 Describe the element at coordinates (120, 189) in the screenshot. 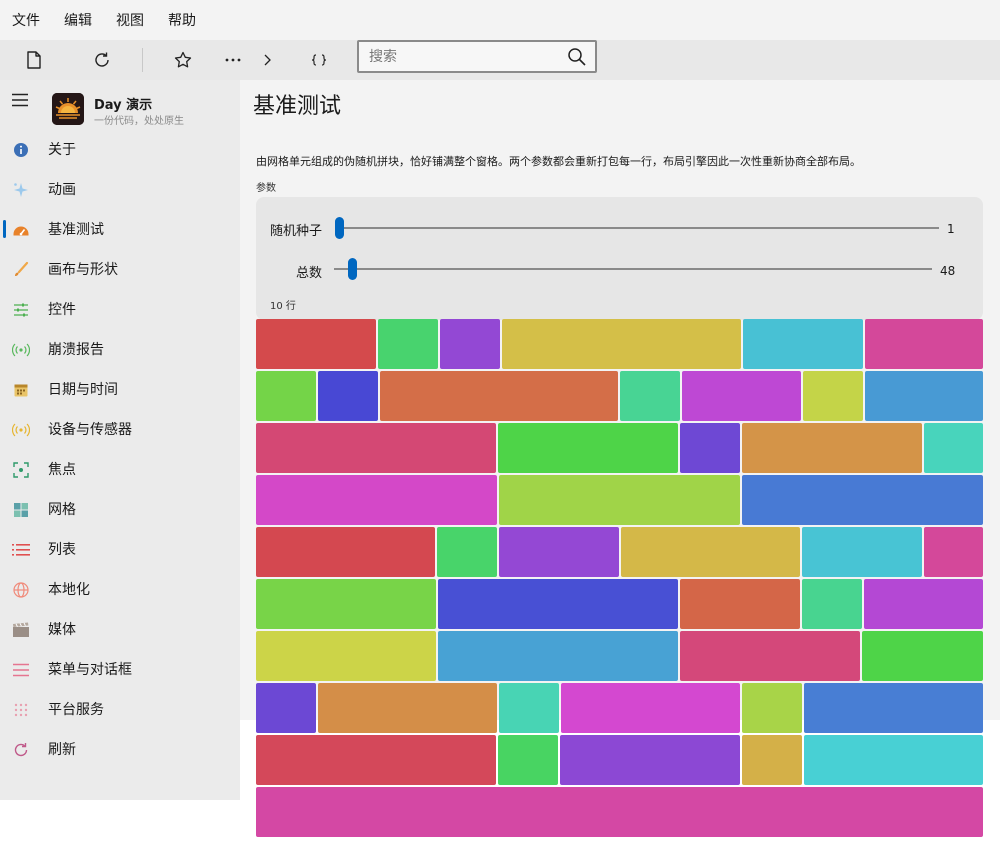

I see `sidebar-item-animation: 动画` at that location.